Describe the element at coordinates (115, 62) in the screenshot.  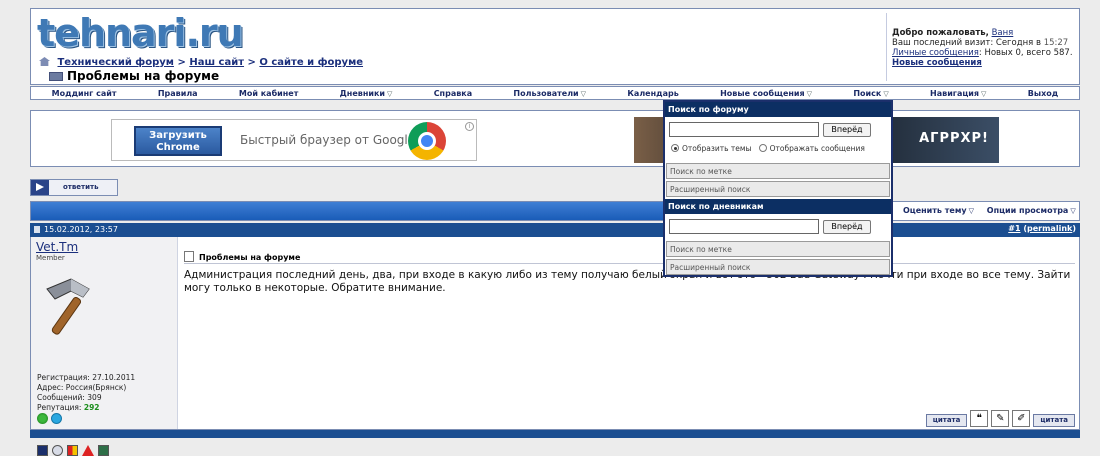
I see `breadcrumb-forum: Технический форум` at that location.